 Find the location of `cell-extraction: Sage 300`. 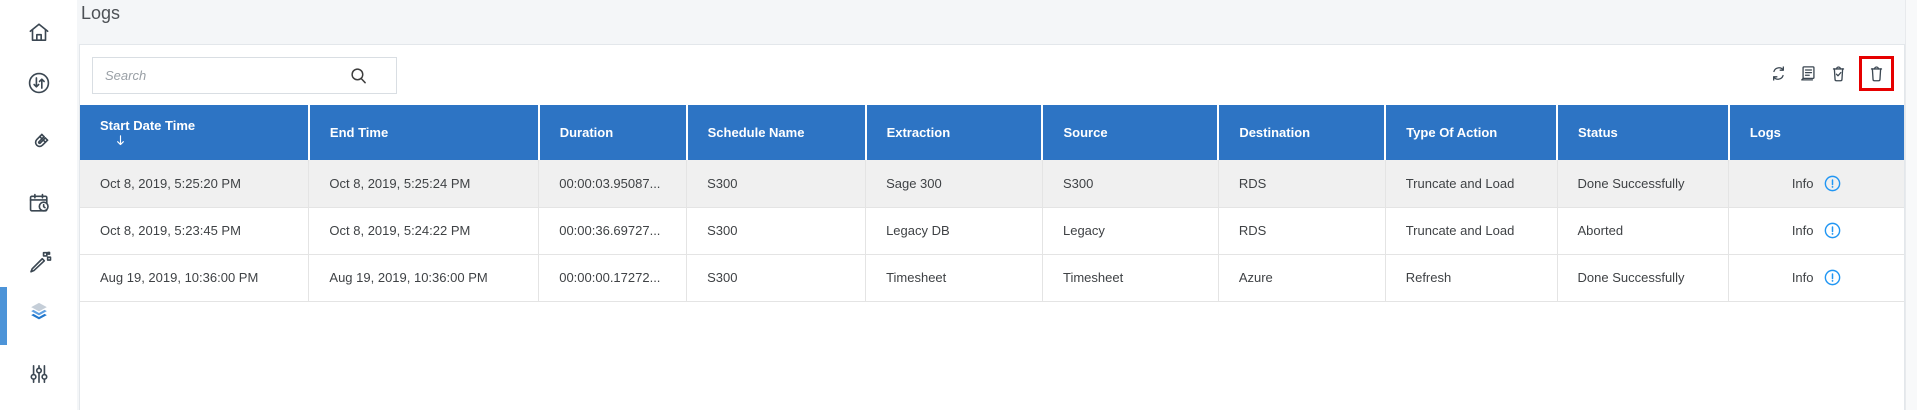

cell-extraction: Sage 300 is located at coordinates (954, 184).